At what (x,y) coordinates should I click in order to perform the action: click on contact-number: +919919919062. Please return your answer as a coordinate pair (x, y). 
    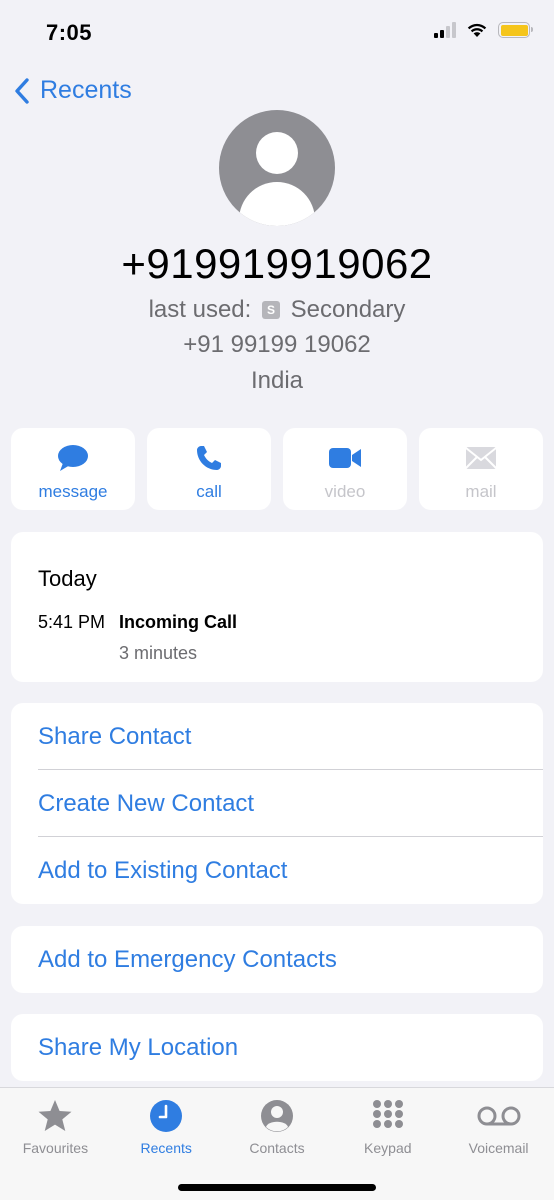
    Looking at the image, I should click on (277, 263).